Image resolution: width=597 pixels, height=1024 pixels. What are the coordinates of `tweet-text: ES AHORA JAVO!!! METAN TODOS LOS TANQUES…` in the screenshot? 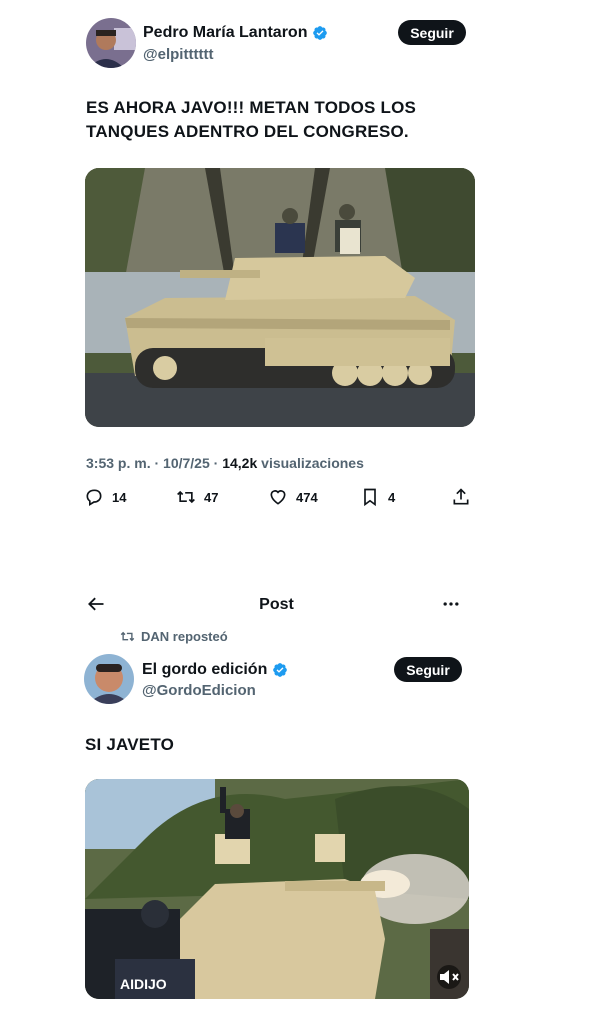 It's located at (251, 120).